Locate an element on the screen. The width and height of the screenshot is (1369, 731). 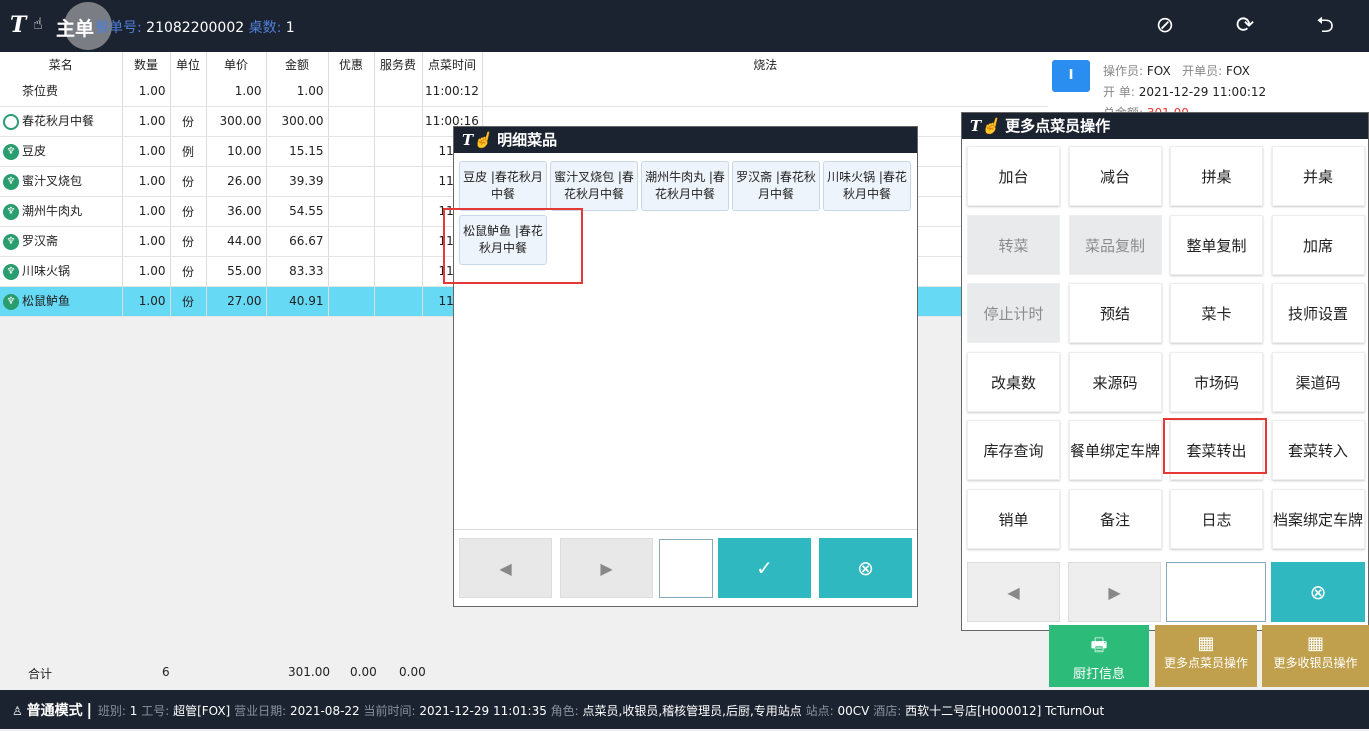
operation-button: 来源码 is located at coordinates (1115, 381).